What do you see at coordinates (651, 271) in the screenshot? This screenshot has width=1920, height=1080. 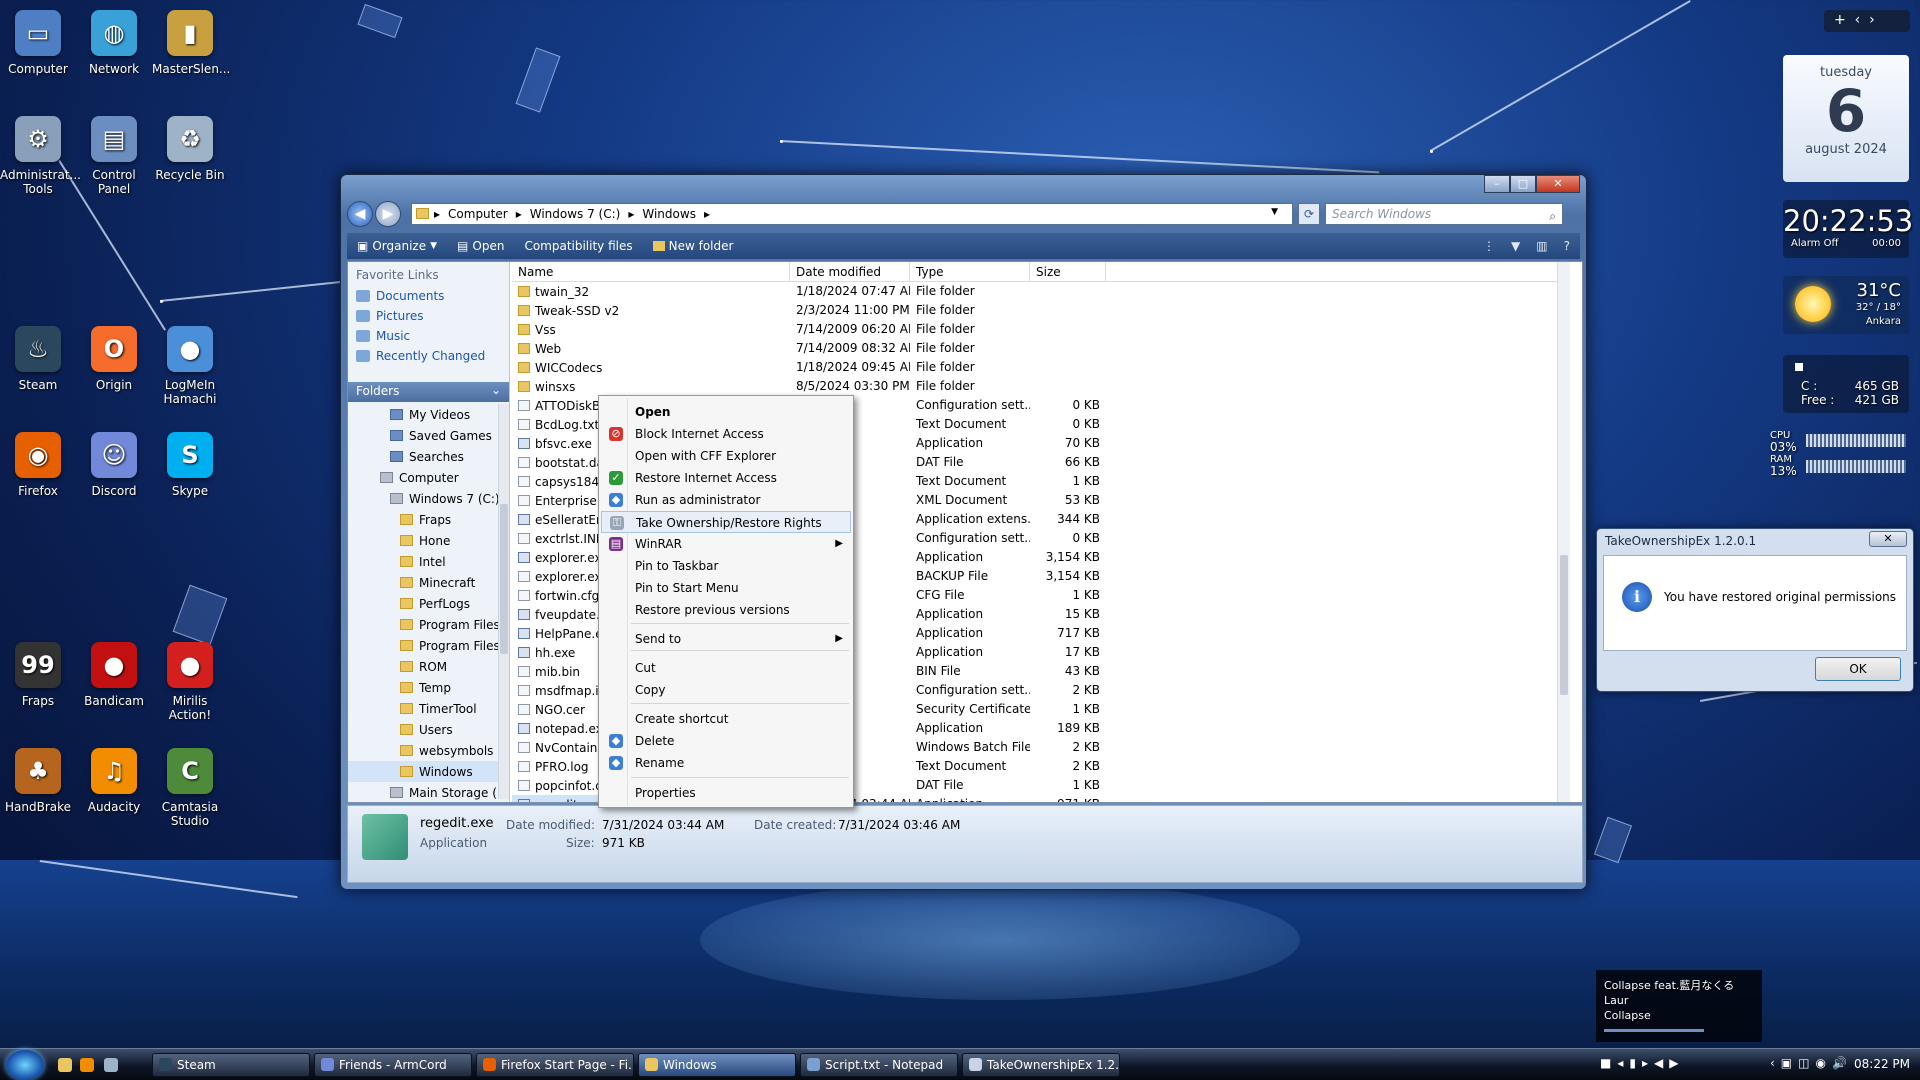 I see `col-name: Name` at bounding box center [651, 271].